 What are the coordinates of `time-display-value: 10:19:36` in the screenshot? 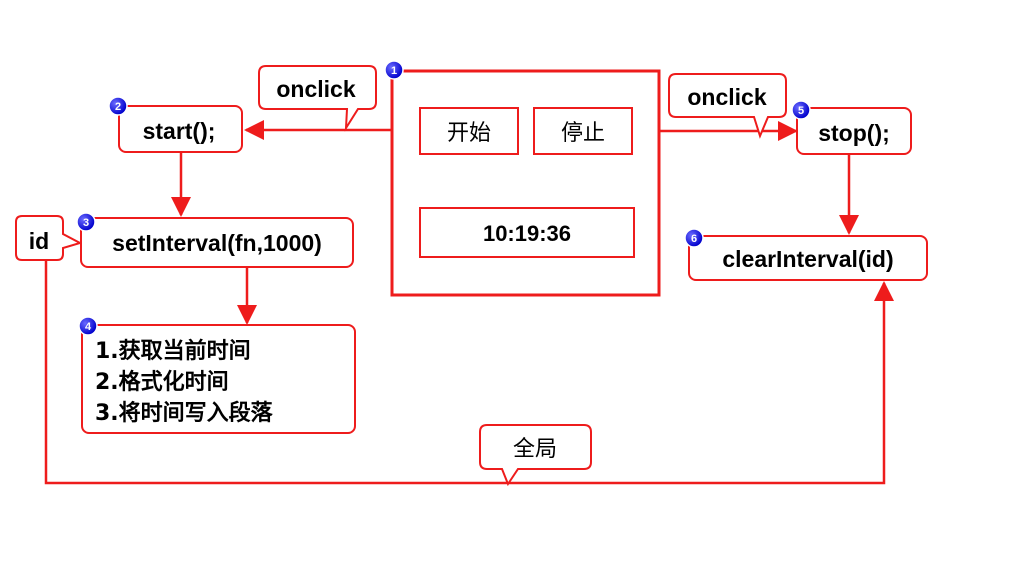 It's located at (527, 233).